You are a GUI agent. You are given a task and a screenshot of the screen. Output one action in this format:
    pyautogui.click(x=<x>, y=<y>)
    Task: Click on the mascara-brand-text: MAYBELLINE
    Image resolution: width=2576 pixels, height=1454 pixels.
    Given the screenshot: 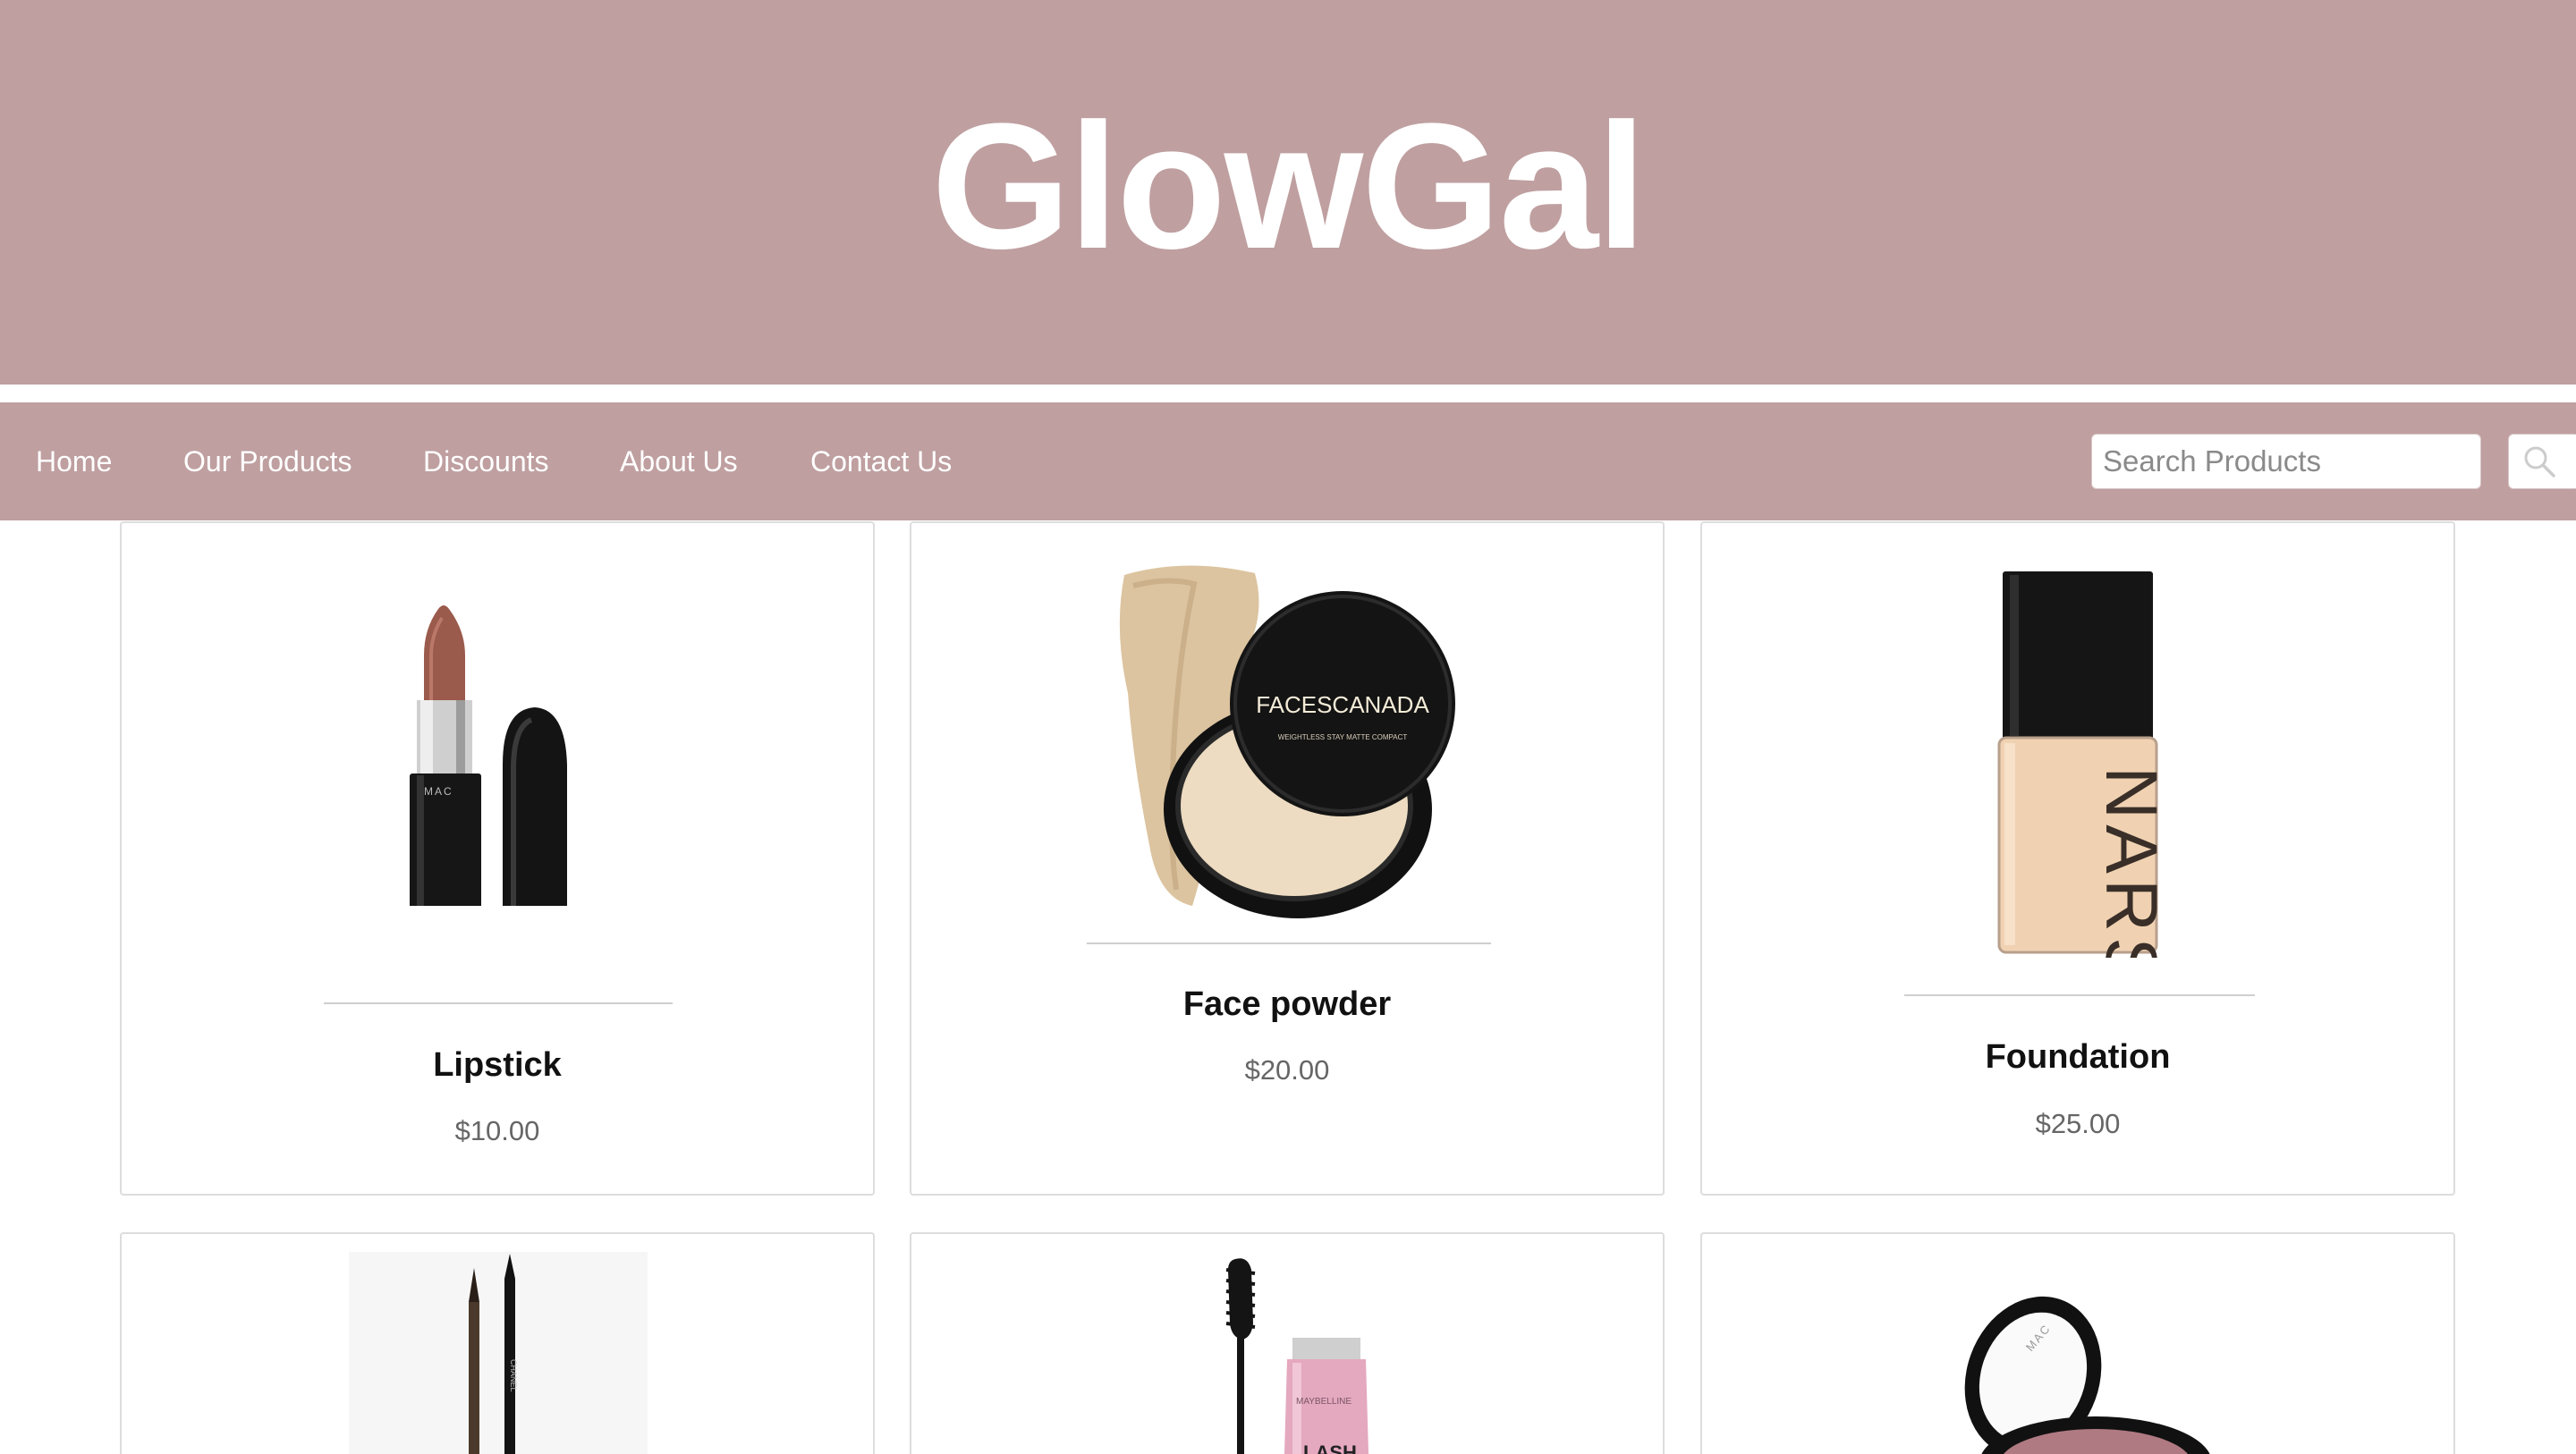 What is the action you would take?
    pyautogui.click(x=1324, y=1402)
    